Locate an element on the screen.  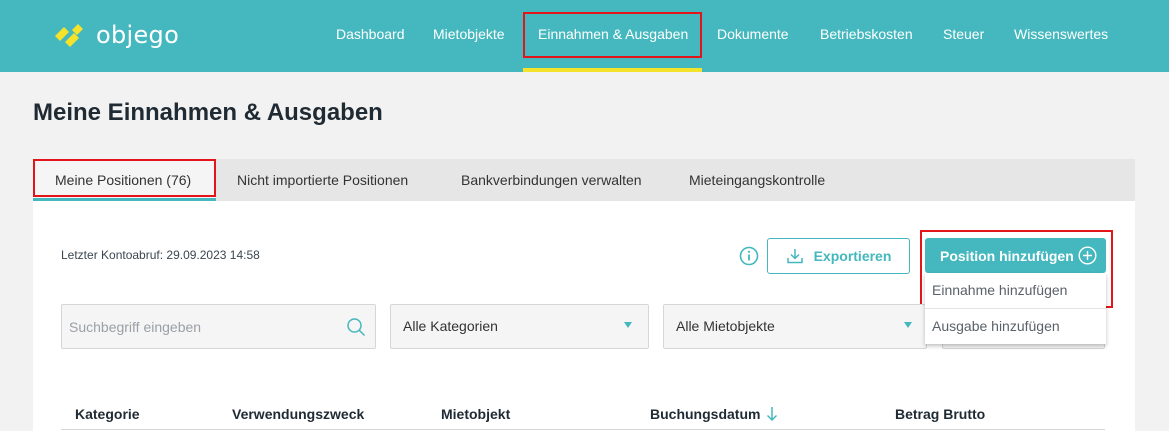
add-position-menu: Einnahme hinzufügen Ausgabe hinzufügen is located at coordinates (1015, 308).